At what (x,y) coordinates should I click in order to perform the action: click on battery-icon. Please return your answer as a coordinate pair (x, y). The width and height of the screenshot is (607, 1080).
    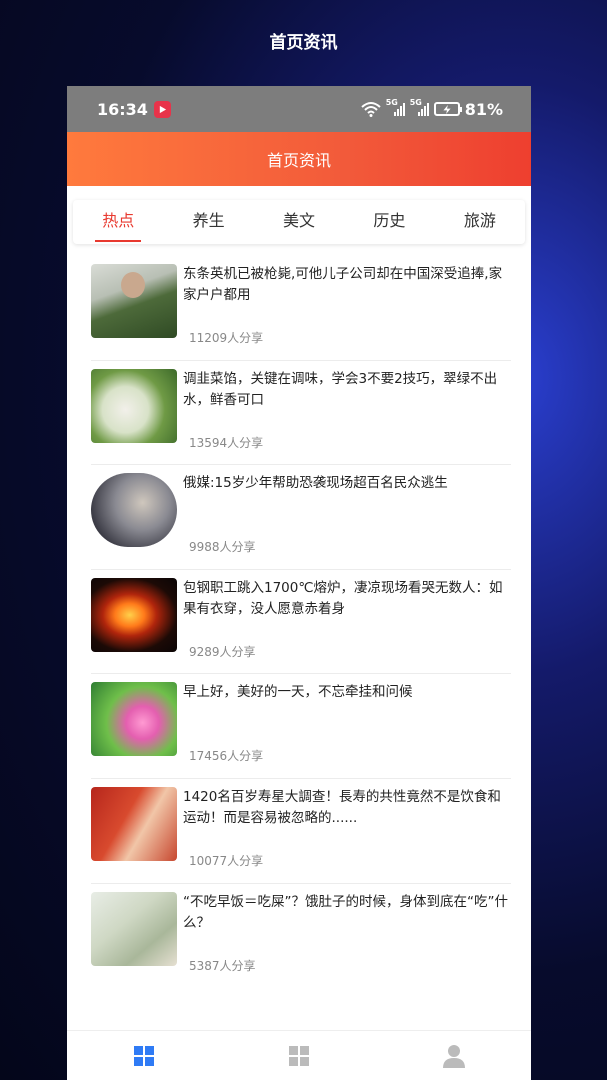
    Looking at the image, I should click on (447, 109).